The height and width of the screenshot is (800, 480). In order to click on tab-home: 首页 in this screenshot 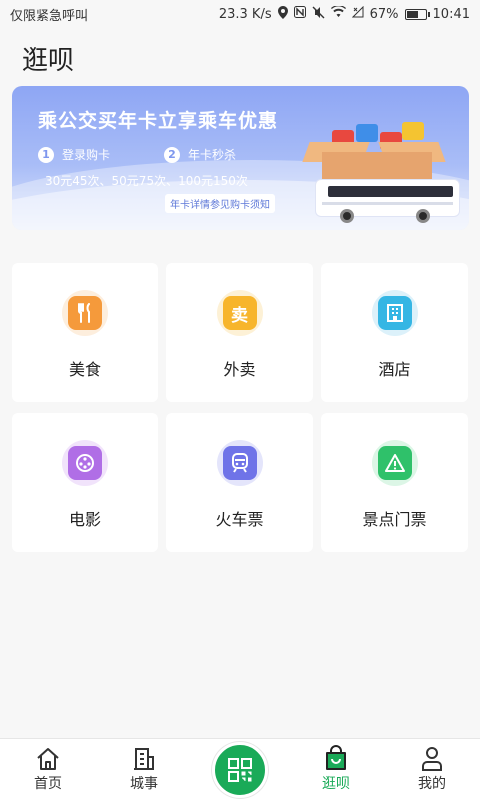, I will do `click(48, 769)`.